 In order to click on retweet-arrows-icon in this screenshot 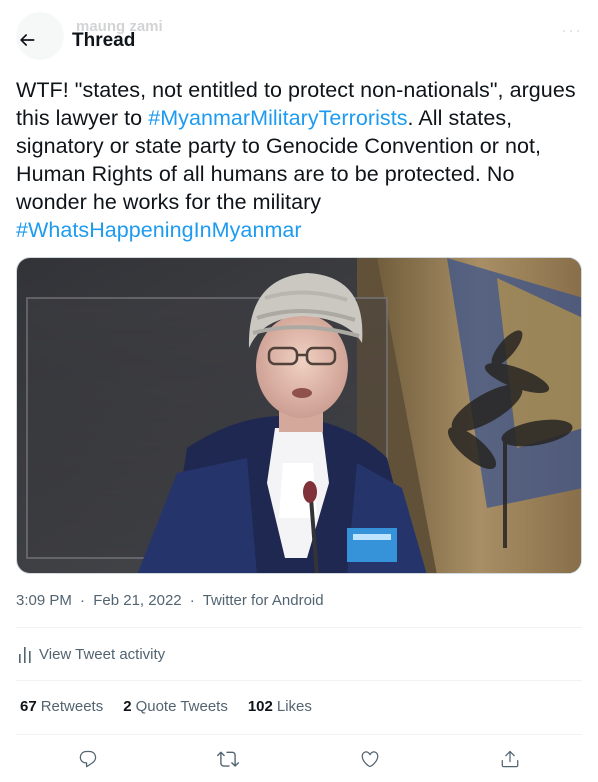, I will do `click(228, 759)`.